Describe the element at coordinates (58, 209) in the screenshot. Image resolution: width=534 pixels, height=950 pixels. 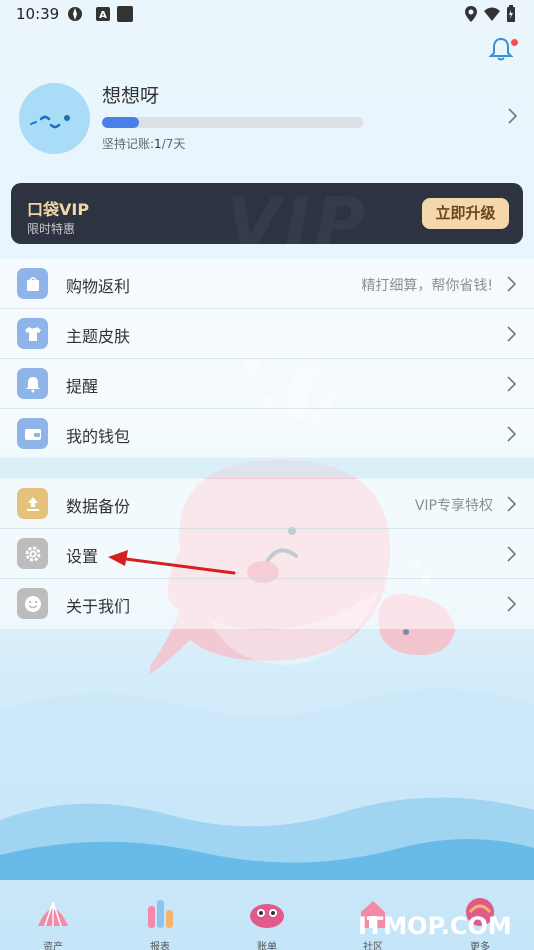
I see `vip-title: 口袋VIP` at that location.